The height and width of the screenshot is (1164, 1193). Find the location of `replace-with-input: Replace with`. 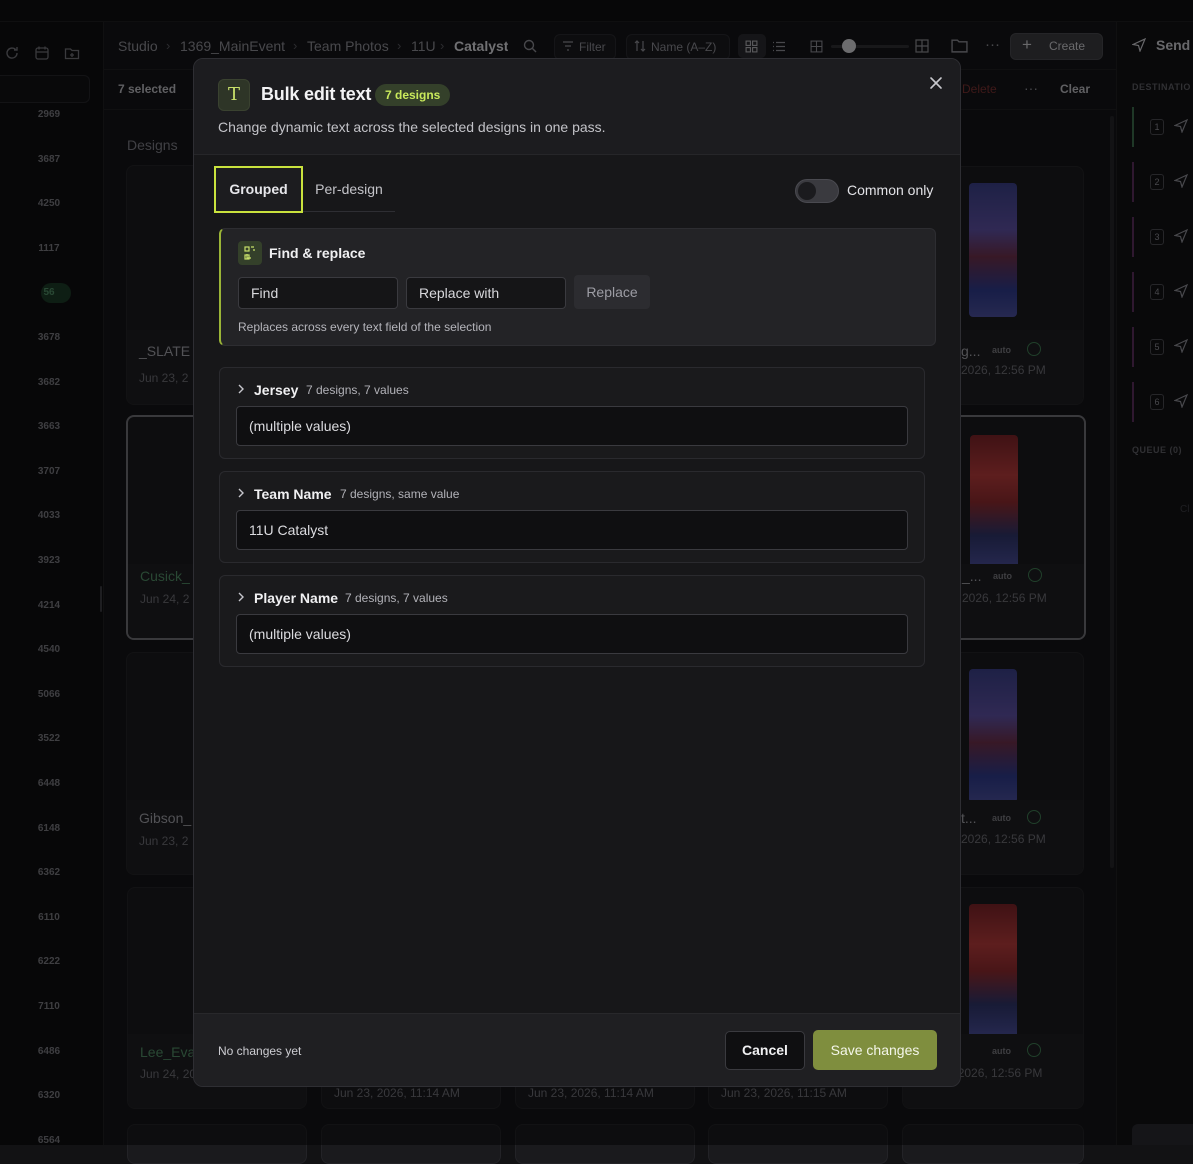

replace-with-input: Replace with is located at coordinates (486, 293).